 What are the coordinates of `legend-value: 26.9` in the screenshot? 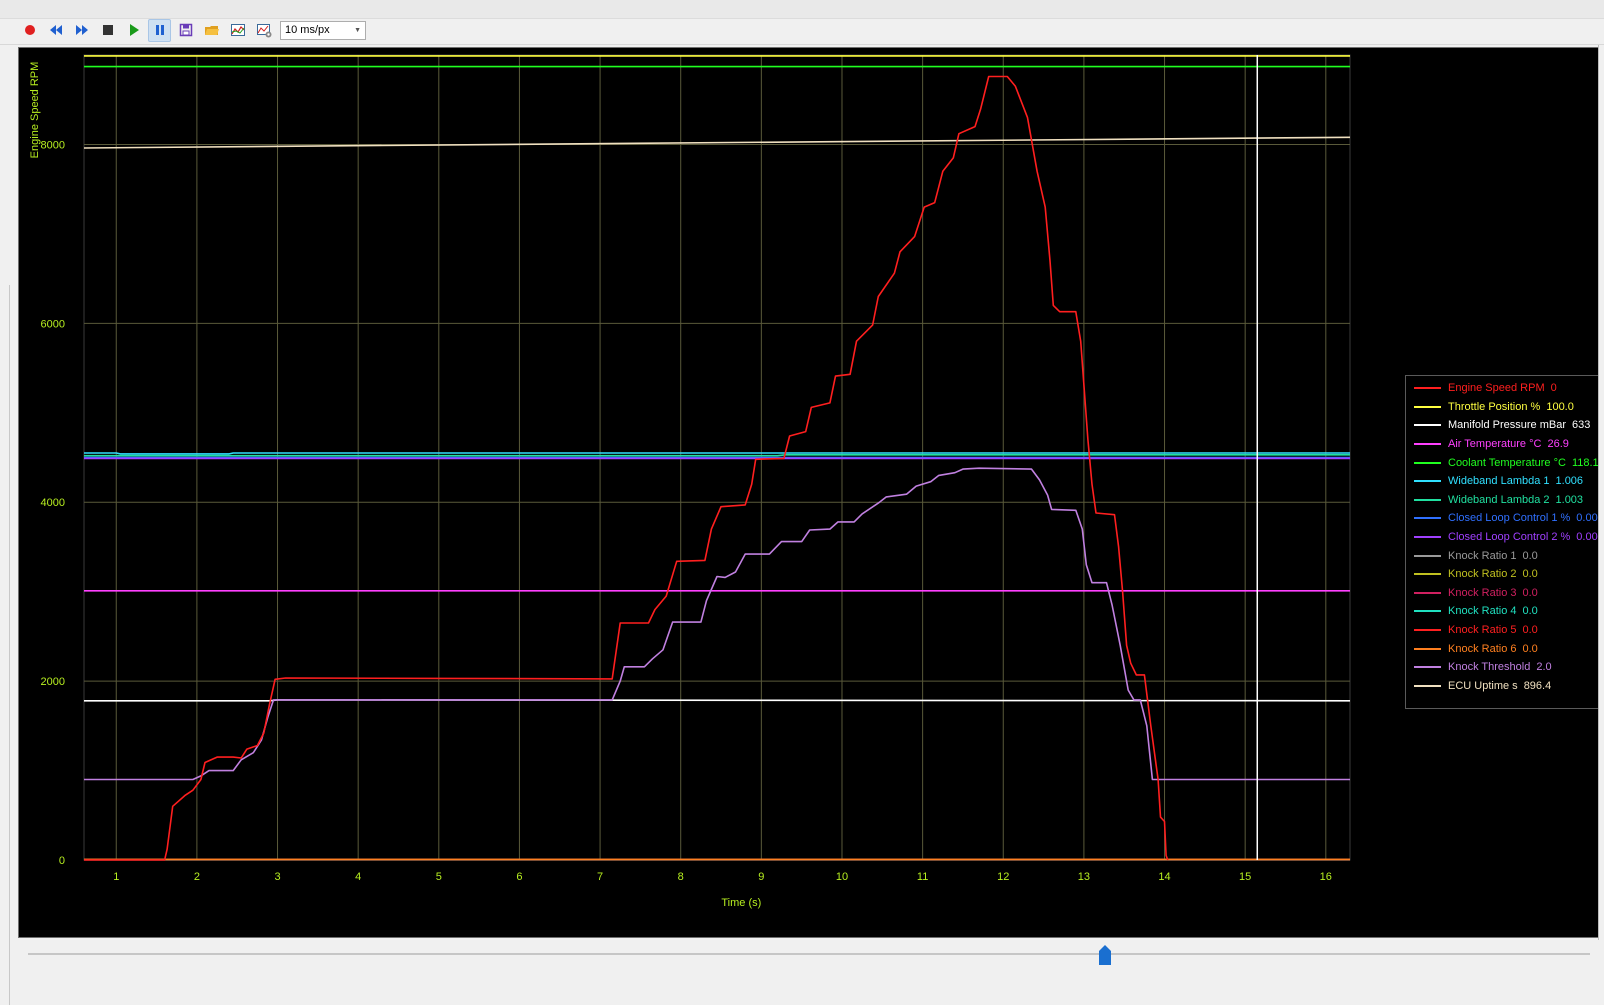 It's located at (1558, 444).